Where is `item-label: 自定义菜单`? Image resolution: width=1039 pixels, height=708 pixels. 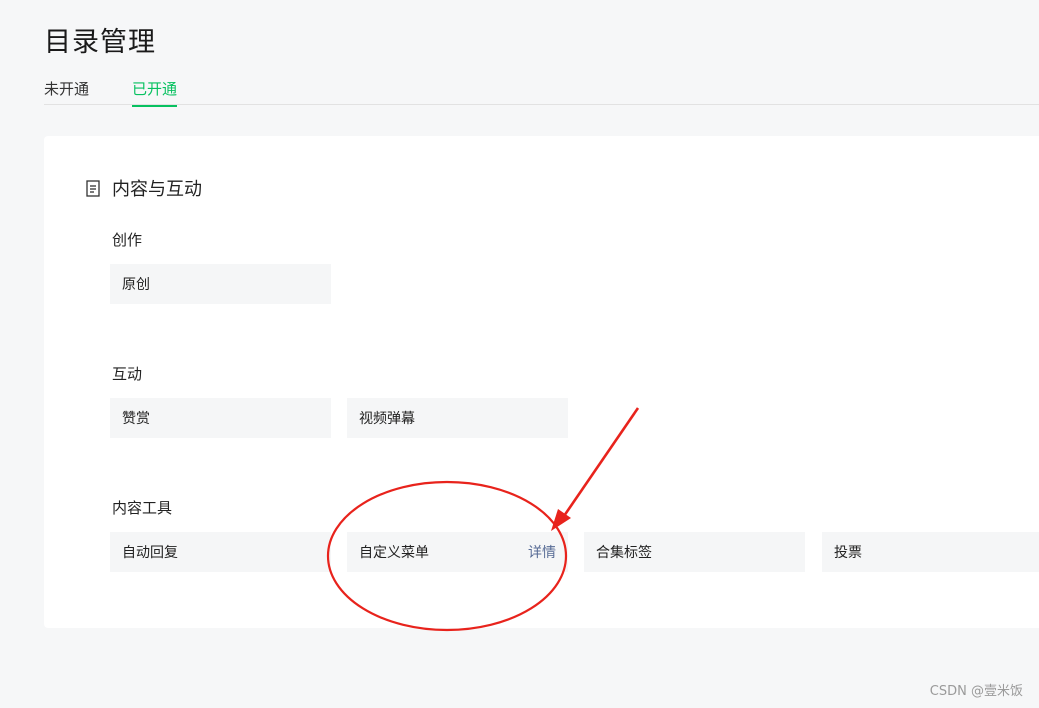
item-label: 自定义菜单 is located at coordinates (394, 553).